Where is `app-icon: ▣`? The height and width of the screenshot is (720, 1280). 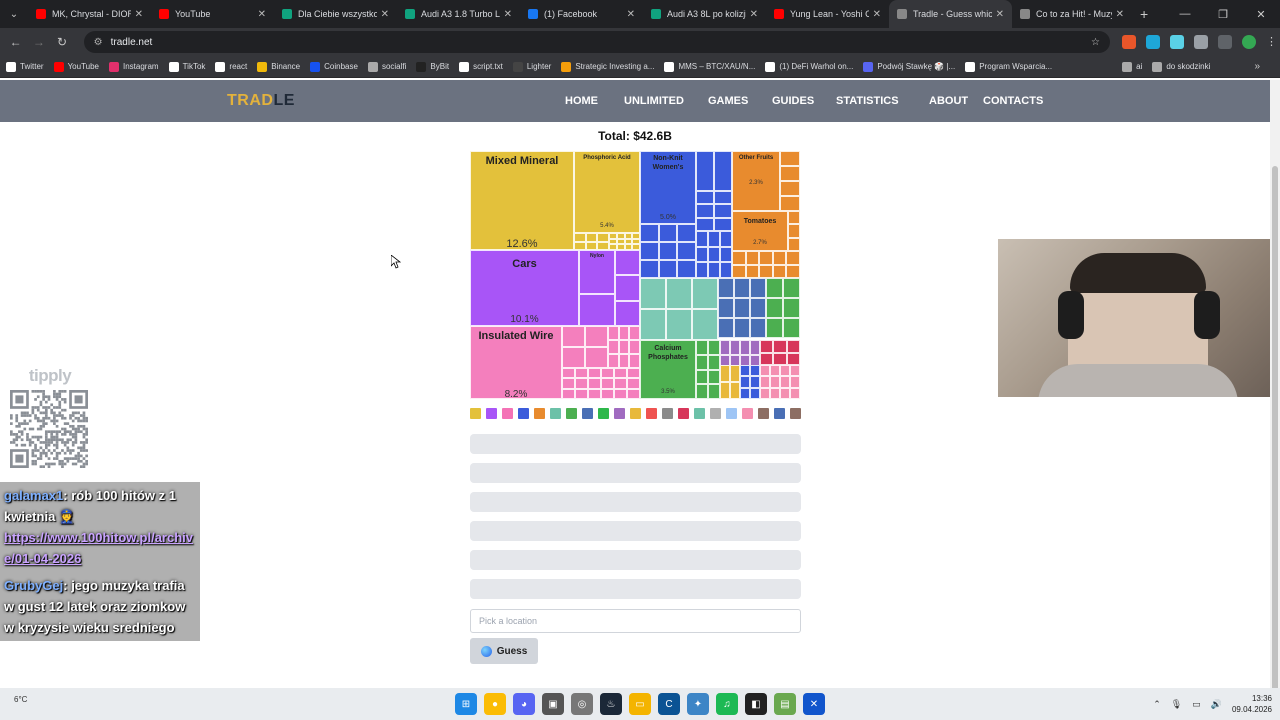 app-icon: ▣ is located at coordinates (553, 704).